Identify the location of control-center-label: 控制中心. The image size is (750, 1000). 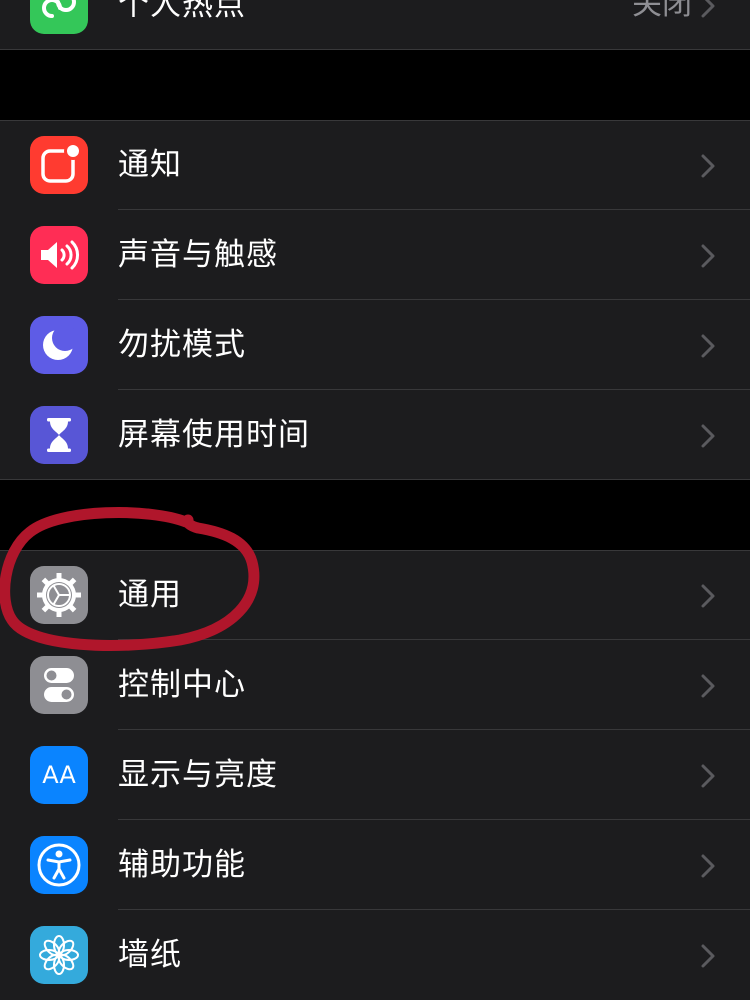
(182, 685).